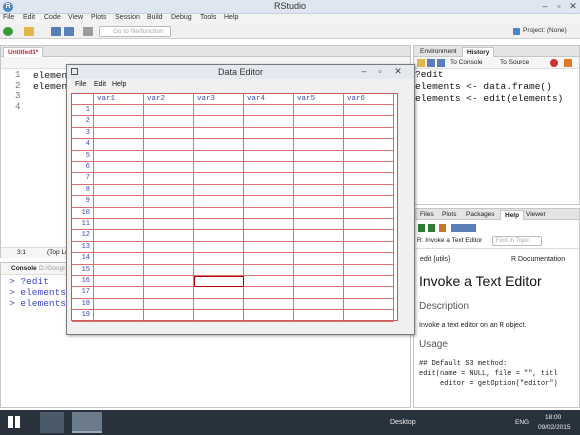  Describe the element at coordinates (522, 422) in the screenshot. I see `language-indicator: ENG` at that location.